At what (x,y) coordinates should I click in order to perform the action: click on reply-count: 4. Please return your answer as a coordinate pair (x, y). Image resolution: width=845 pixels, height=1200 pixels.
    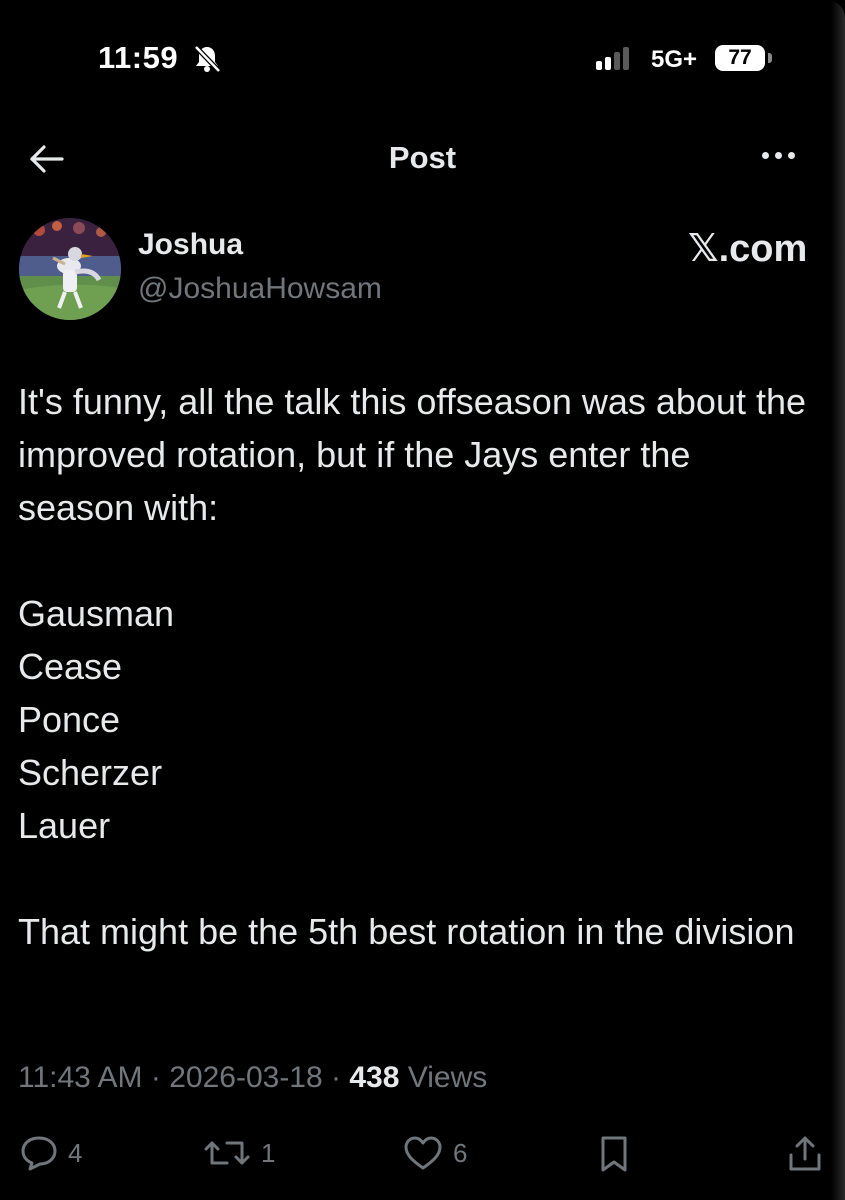
    Looking at the image, I should click on (75, 1152).